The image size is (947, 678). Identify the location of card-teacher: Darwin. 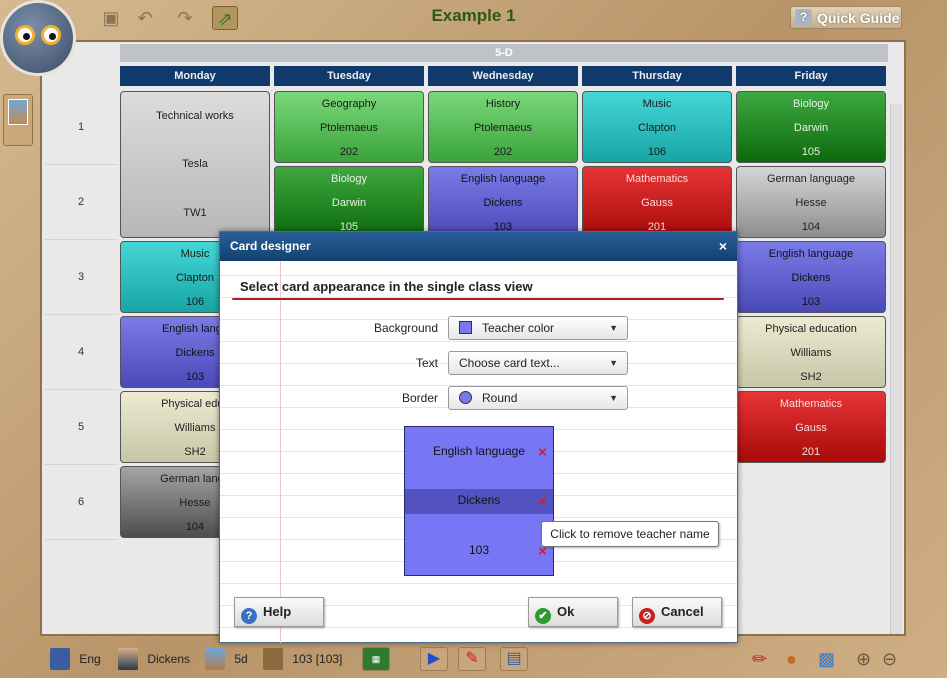
(811, 128).